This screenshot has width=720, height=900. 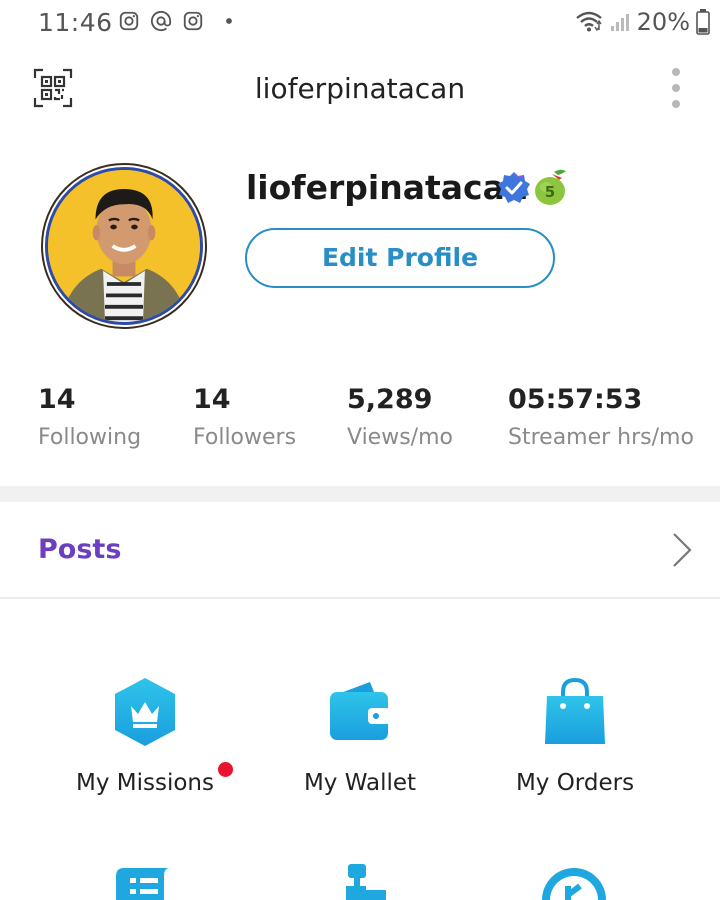 What do you see at coordinates (360, 23) in the screenshot?
I see `status-bar: 11:46 20%` at bounding box center [360, 23].